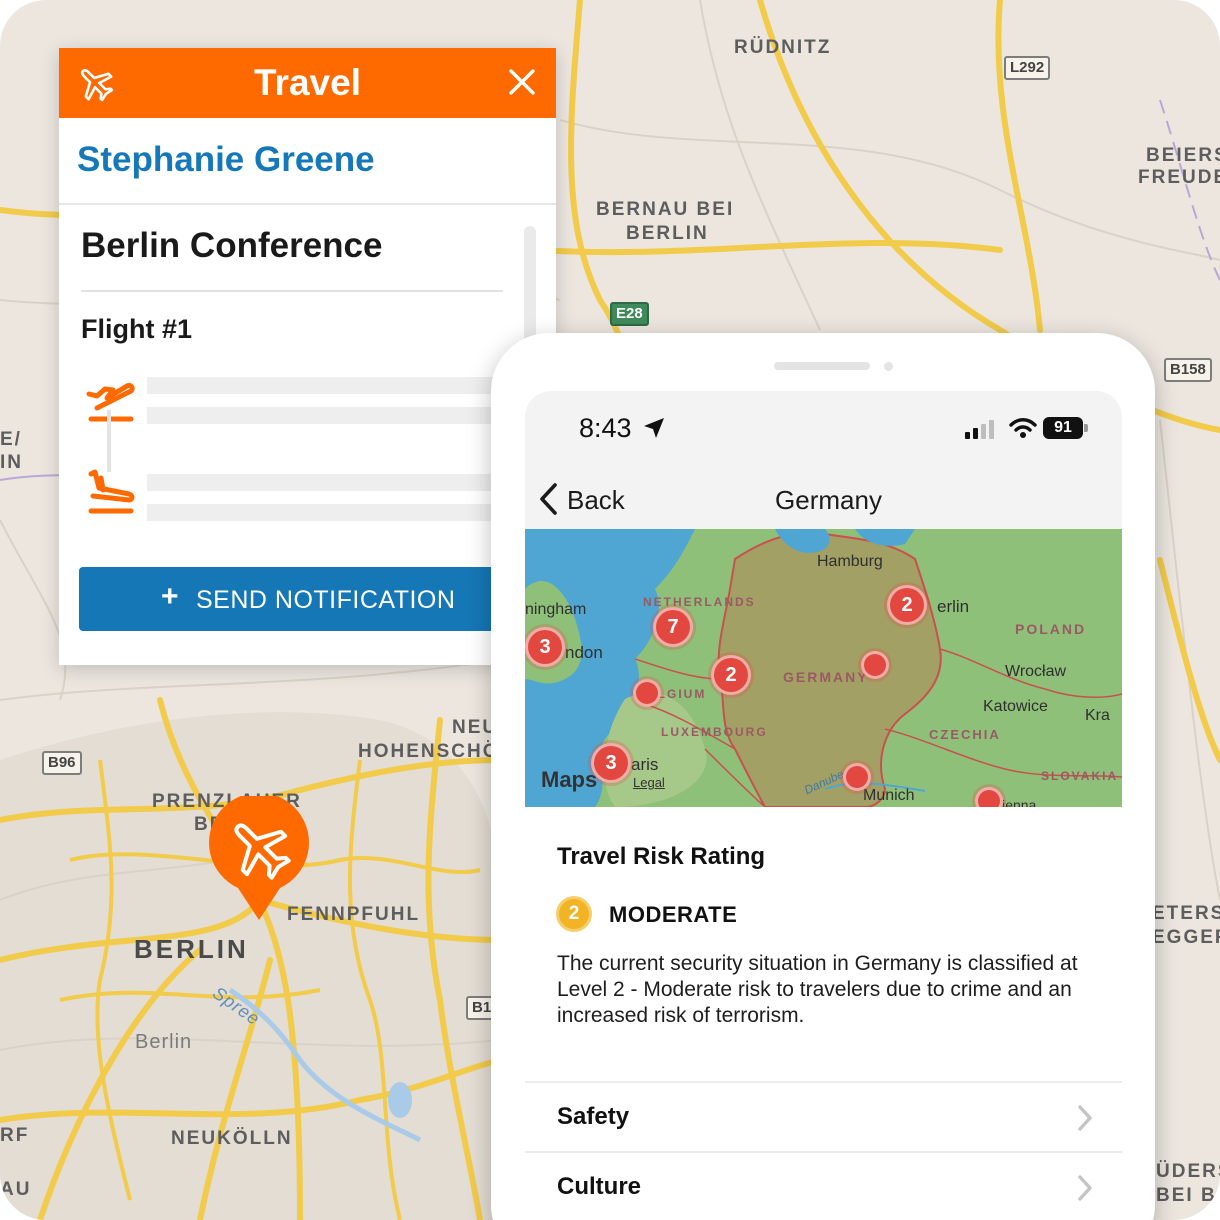 Image resolution: width=1220 pixels, height=1220 pixels. What do you see at coordinates (1027, 68) in the screenshot?
I see `road-shield: L292` at bounding box center [1027, 68].